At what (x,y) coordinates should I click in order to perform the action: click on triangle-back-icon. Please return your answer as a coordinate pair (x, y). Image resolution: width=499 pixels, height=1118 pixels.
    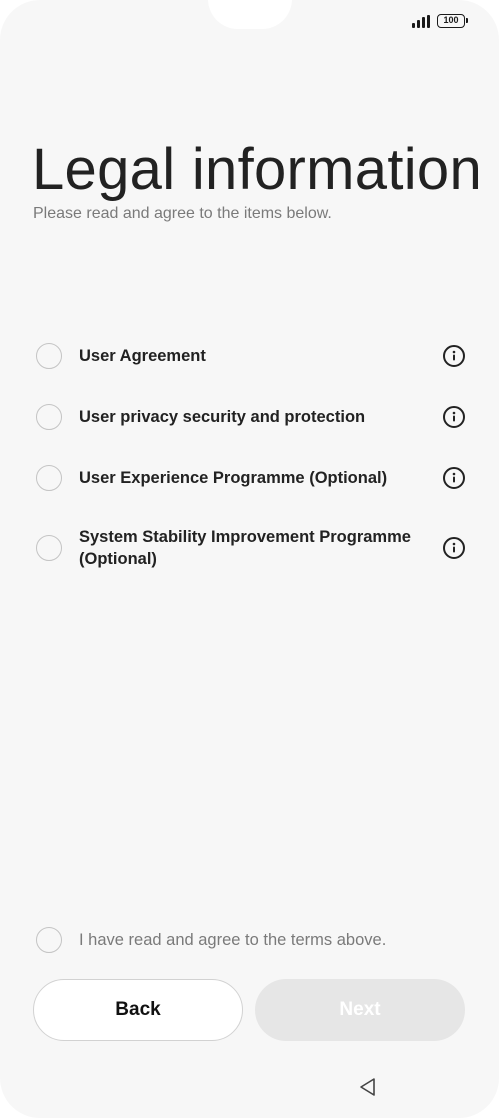
    Looking at the image, I should click on (368, 1087).